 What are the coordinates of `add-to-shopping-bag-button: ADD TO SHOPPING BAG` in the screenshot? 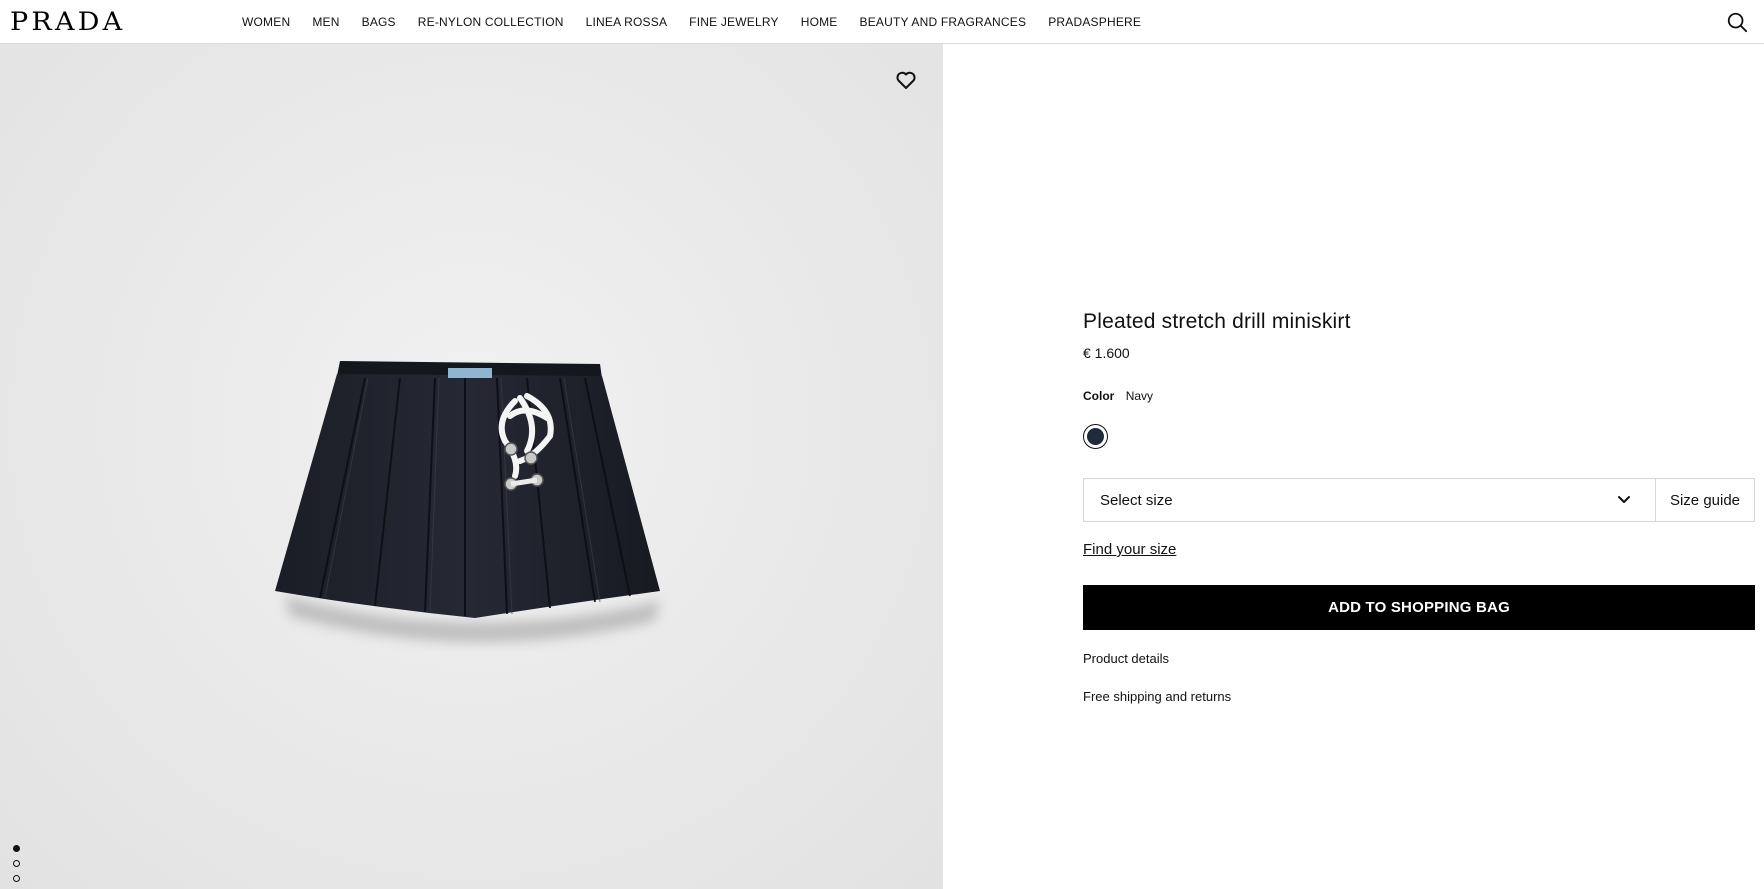 It's located at (1419, 607).